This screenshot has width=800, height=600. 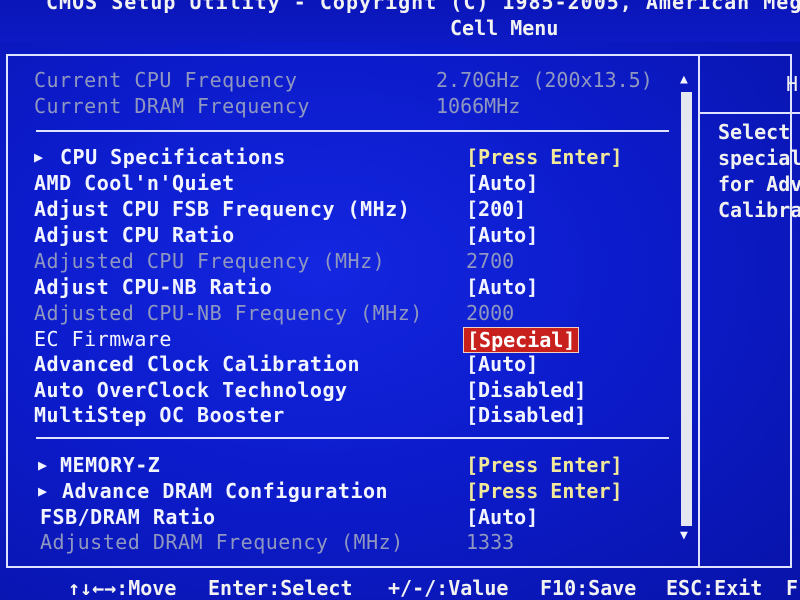 I want to click on setting-label: AMD Cool'n'Quiet, so click(x=134, y=183).